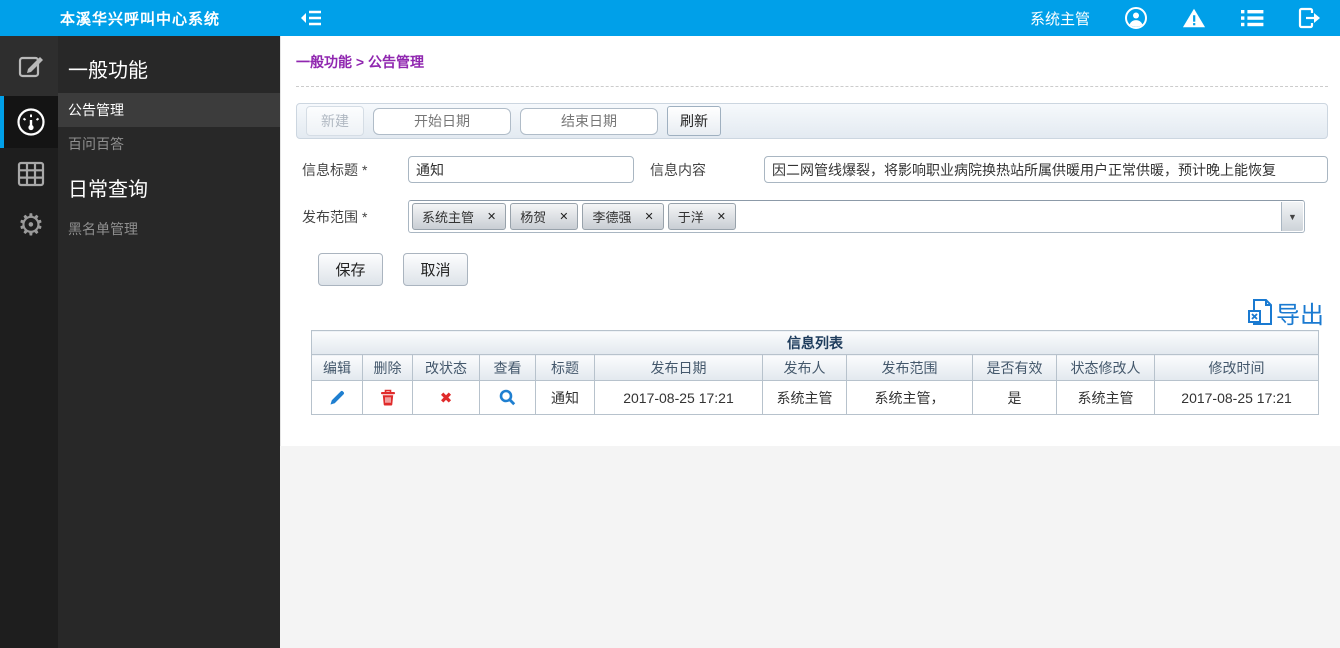  What do you see at coordinates (350, 269) in the screenshot?
I see `save-button: 保存` at bounding box center [350, 269].